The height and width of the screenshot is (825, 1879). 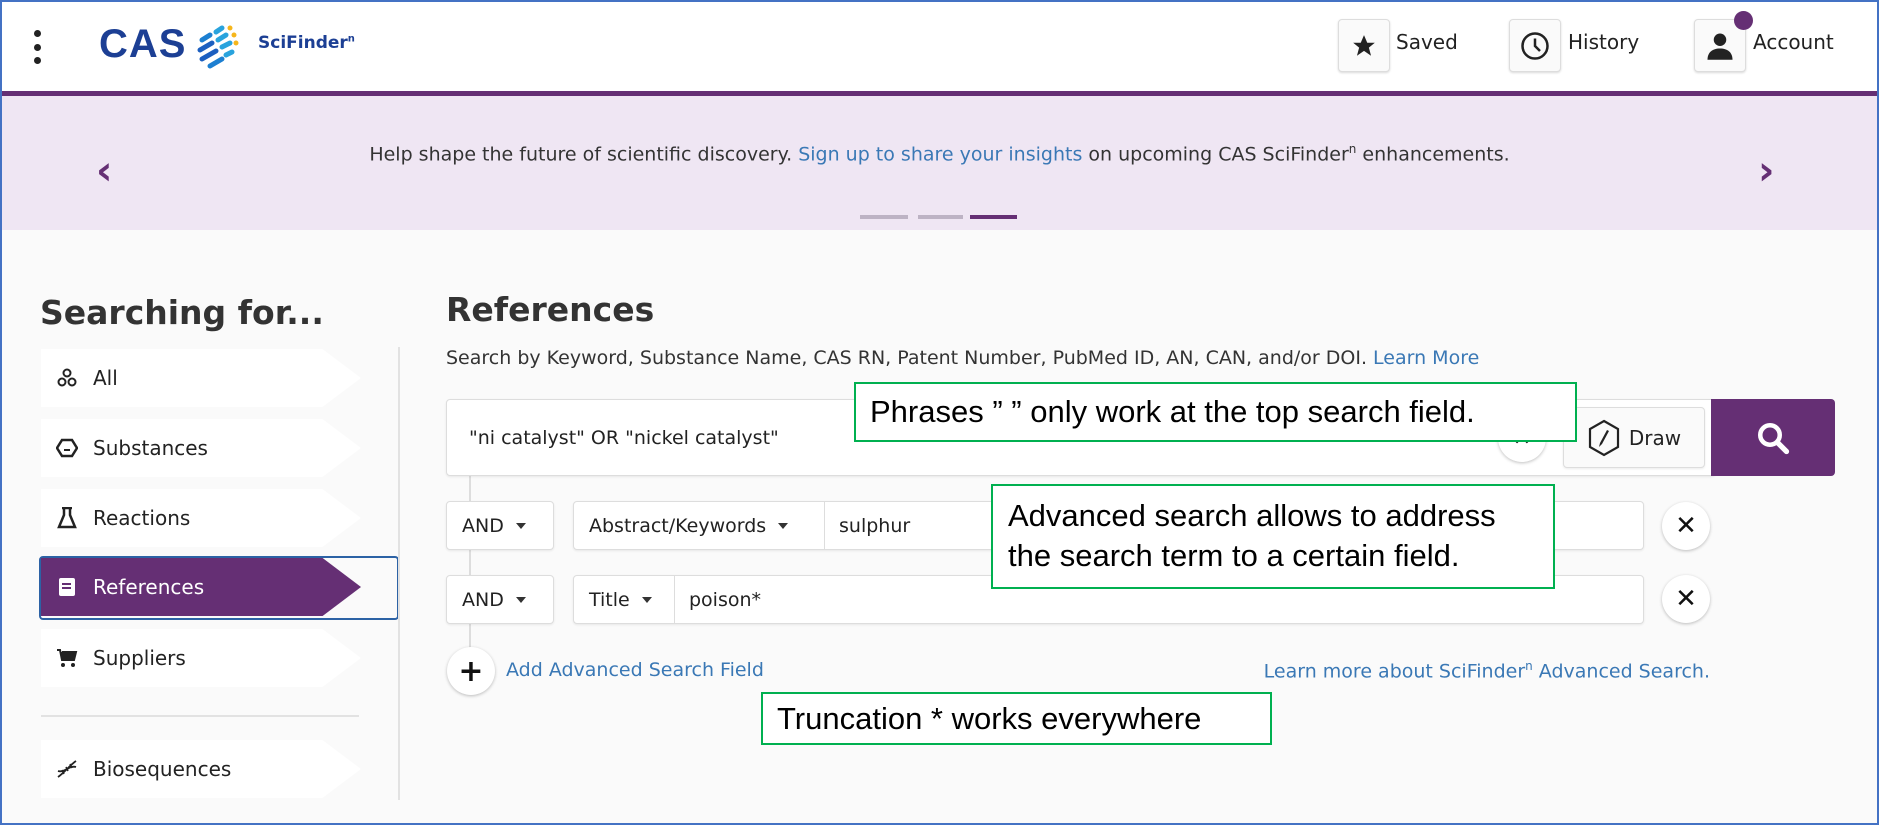 I want to click on plus-icon: +, so click(x=471, y=671).